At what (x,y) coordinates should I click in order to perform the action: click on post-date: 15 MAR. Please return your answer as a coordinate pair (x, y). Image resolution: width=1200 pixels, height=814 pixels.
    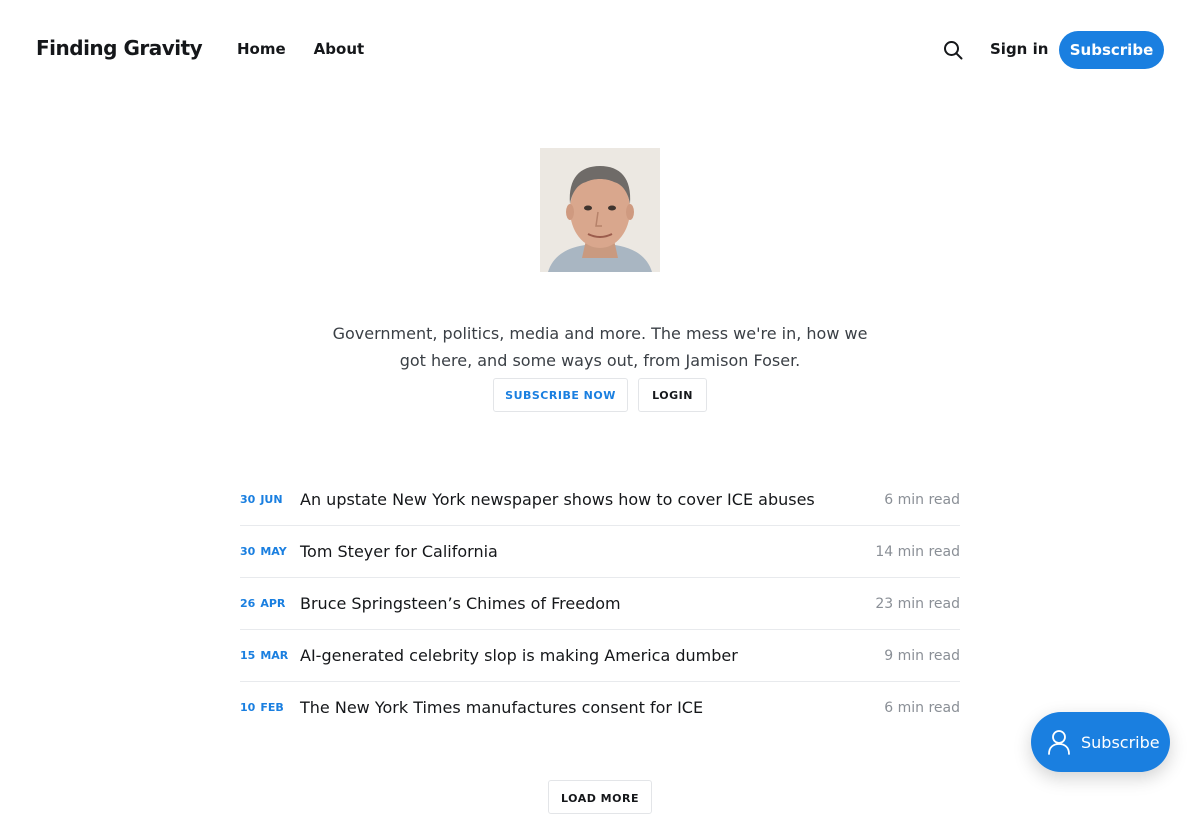
    Looking at the image, I should click on (270, 655).